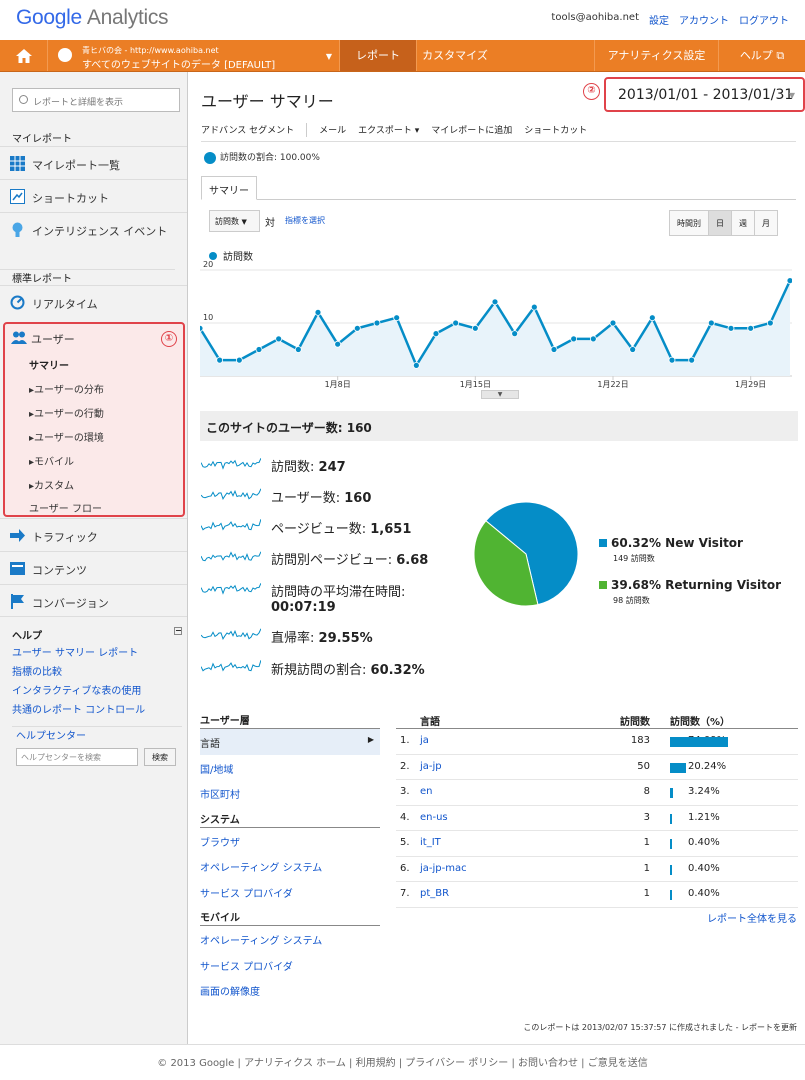 The height and width of the screenshot is (1080, 805). Describe the element at coordinates (765, 223) in the screenshot. I see `granularity-month: 月` at that location.